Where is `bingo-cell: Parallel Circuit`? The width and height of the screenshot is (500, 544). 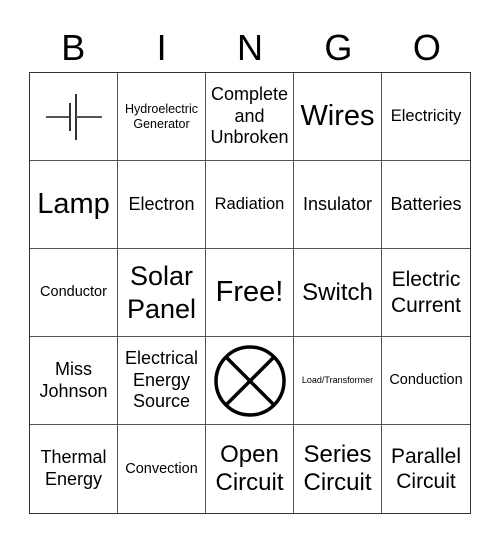 bingo-cell: Parallel Circuit is located at coordinates (426, 469).